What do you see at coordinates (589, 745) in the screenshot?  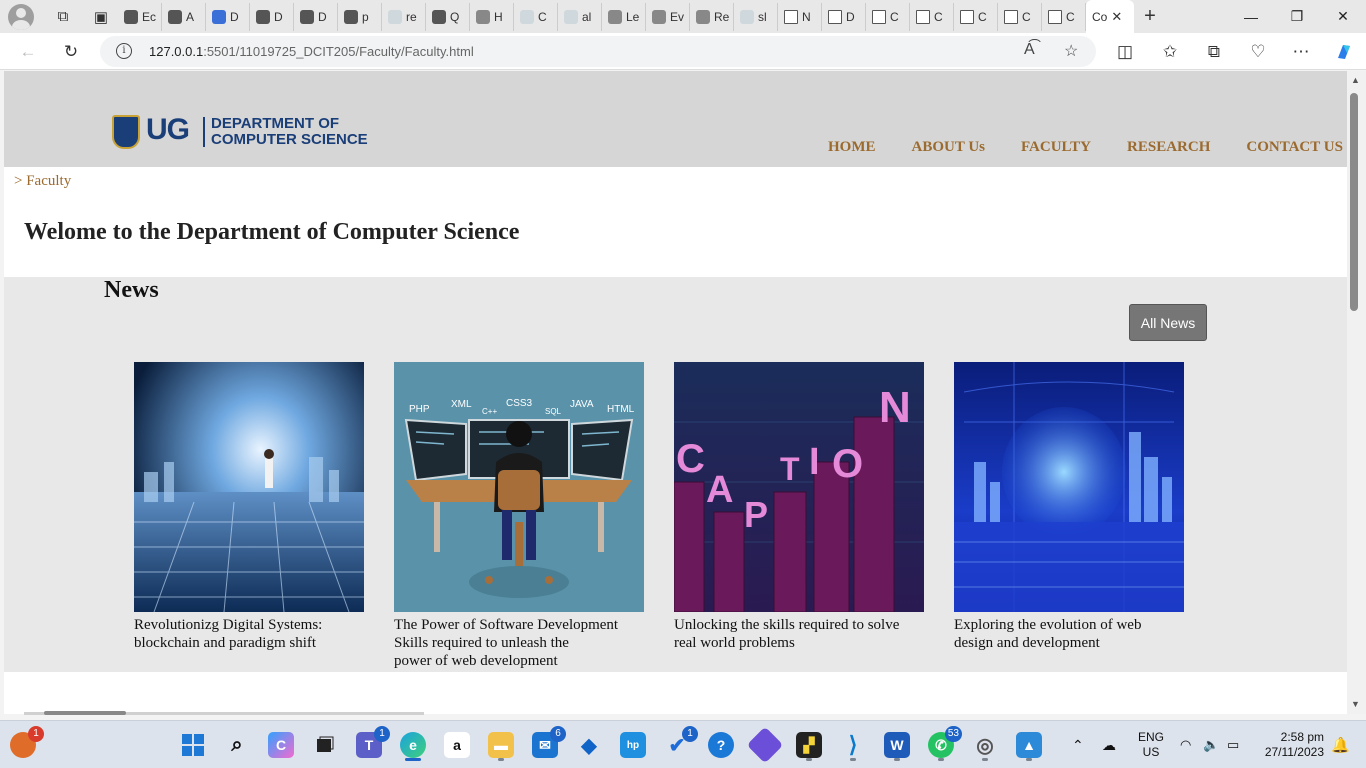 I see `dropbox-icon: ◆` at bounding box center [589, 745].